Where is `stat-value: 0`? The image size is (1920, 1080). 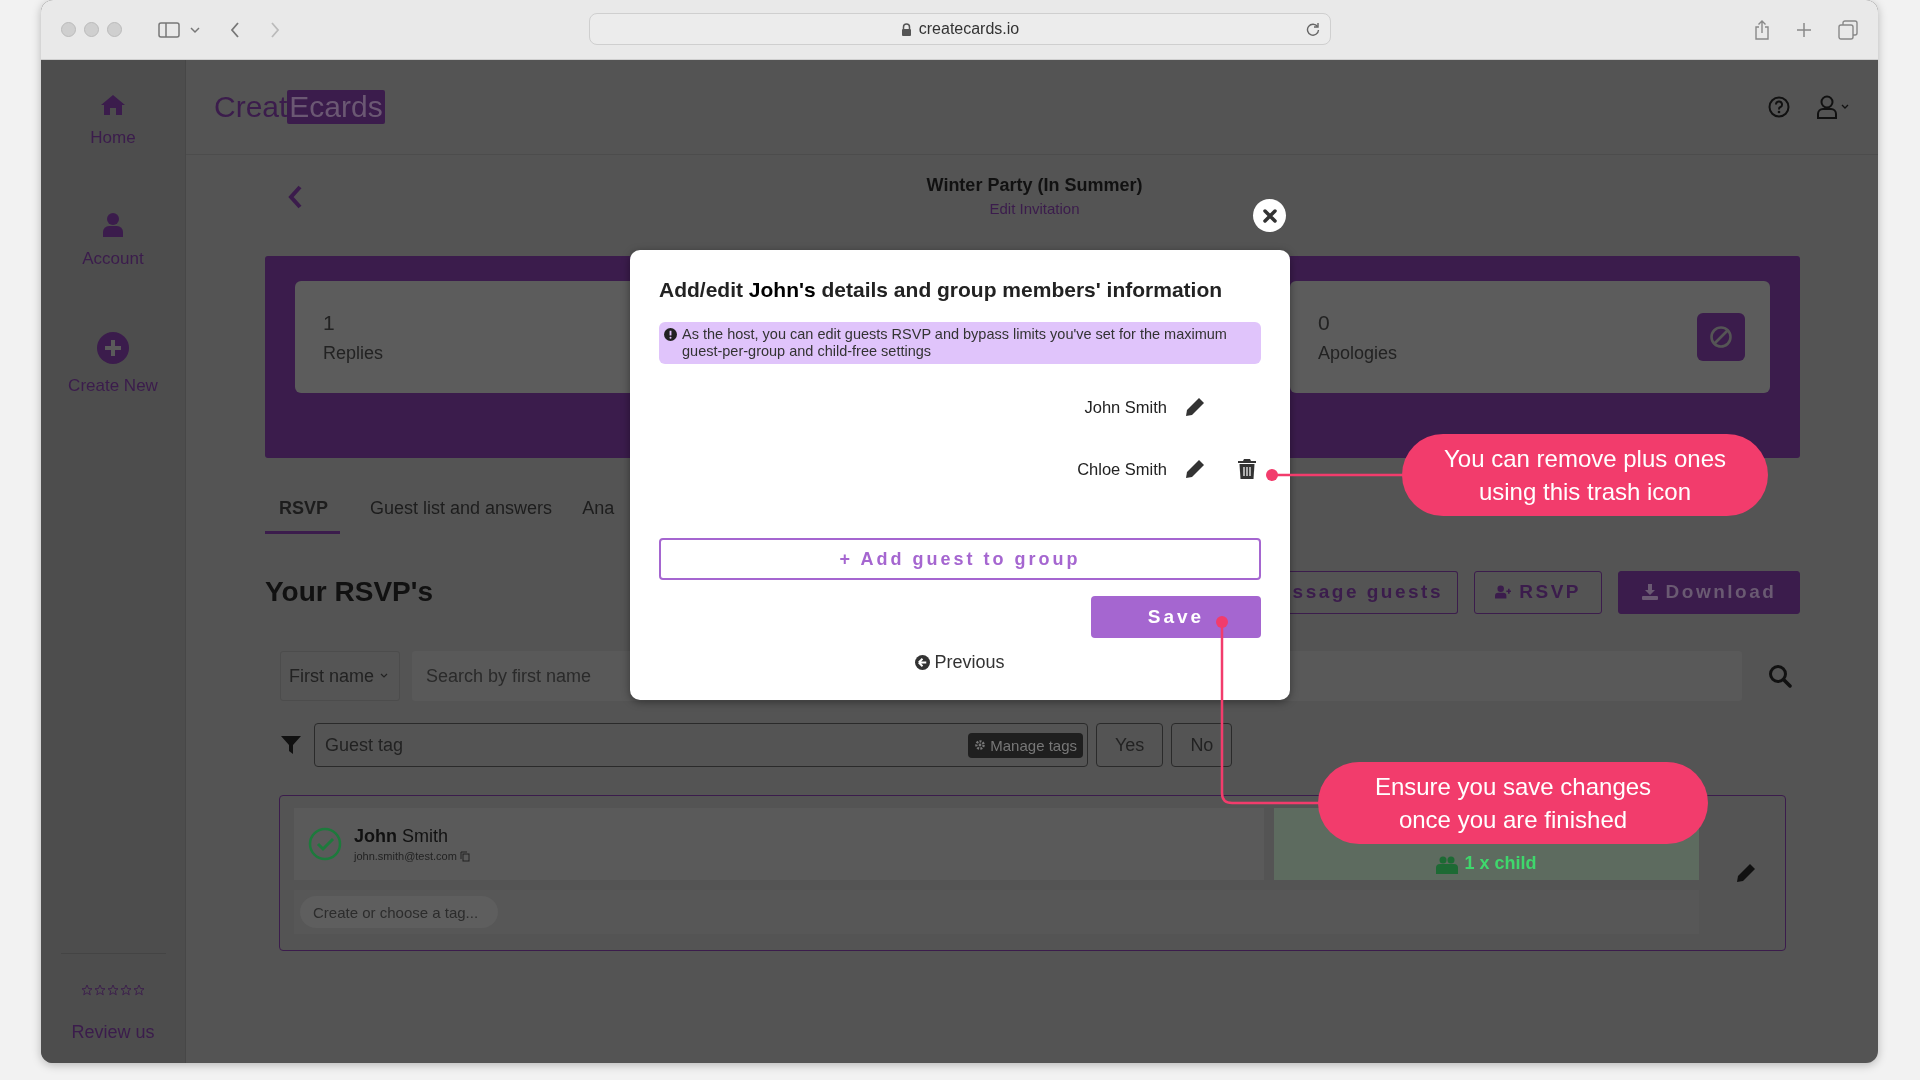 stat-value: 0 is located at coordinates (1324, 322).